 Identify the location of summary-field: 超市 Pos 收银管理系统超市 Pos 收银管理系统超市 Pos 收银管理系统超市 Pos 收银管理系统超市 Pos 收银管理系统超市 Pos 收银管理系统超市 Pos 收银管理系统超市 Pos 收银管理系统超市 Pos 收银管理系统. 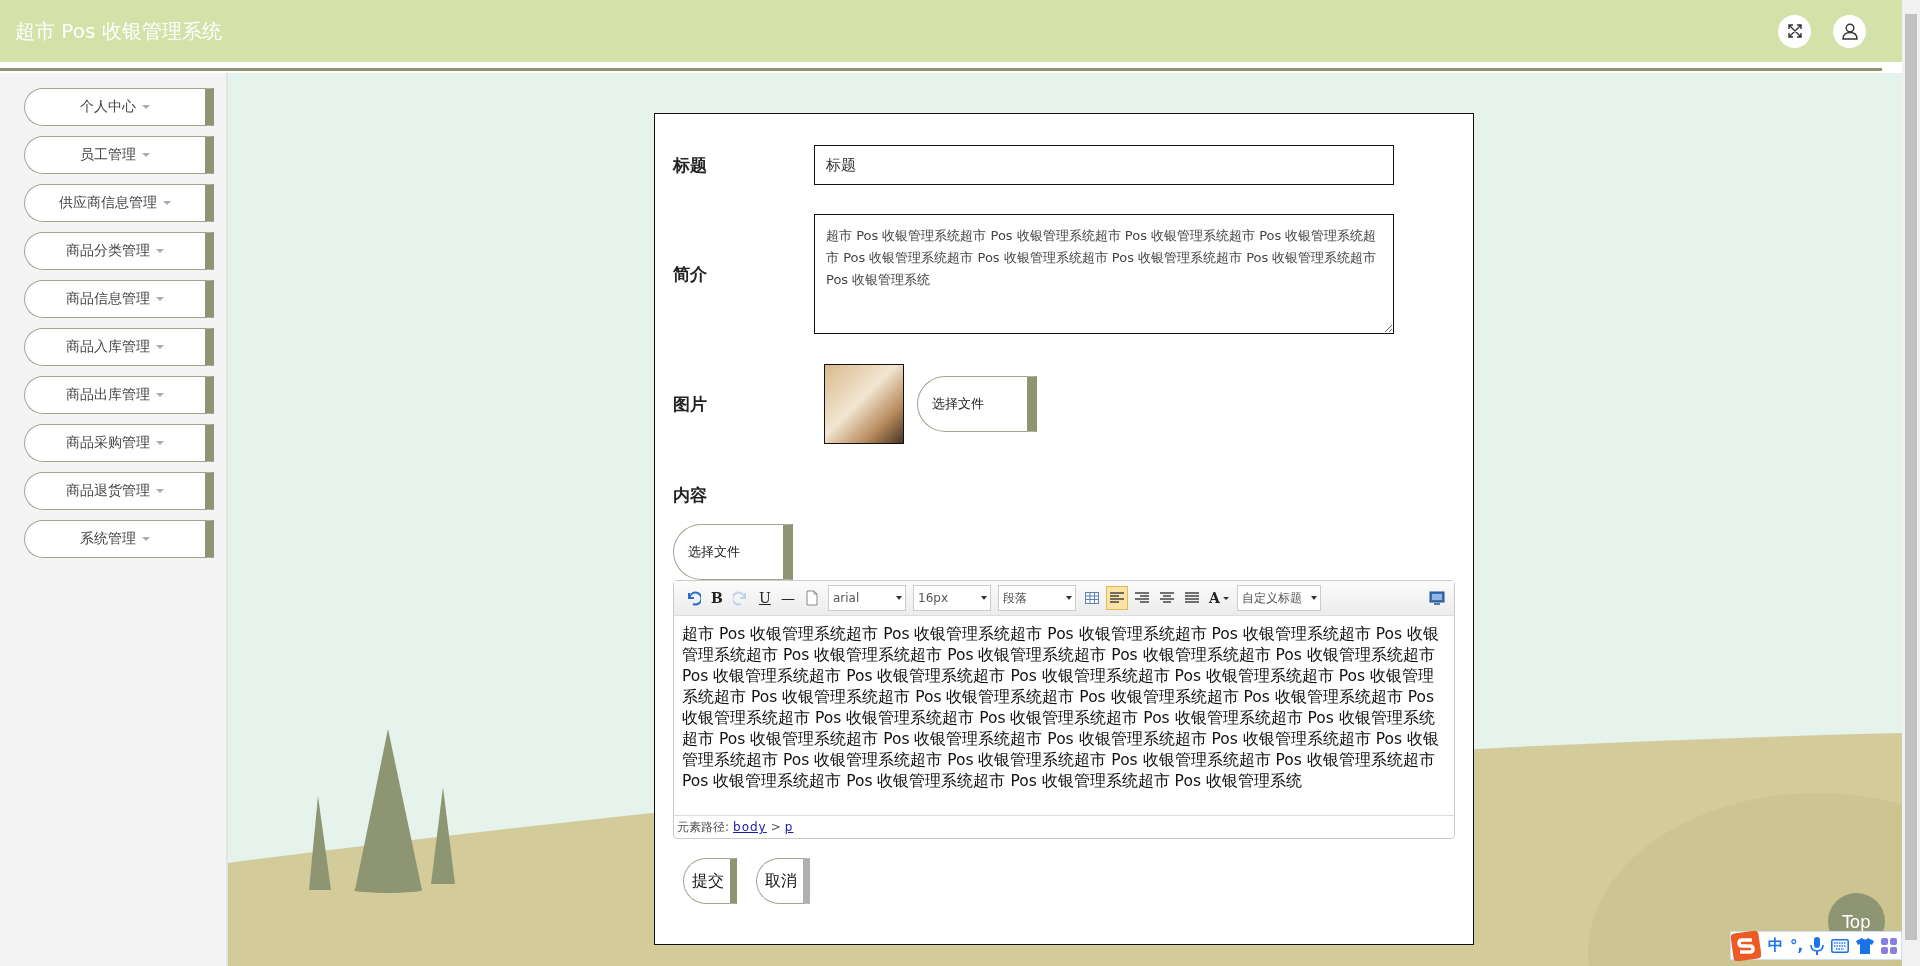
(1104, 274).